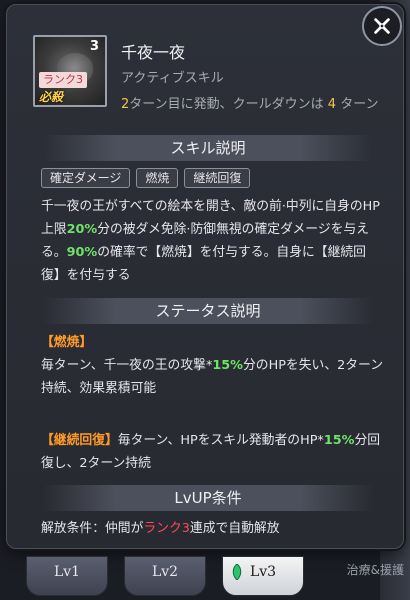 The width and height of the screenshot is (410, 600). Describe the element at coordinates (212, 452) in the screenshot. I see `status-regen: 【継続回復】毎ターン、HPをスキル発動者のHP*15%分回復し、2ターン持続` at that location.